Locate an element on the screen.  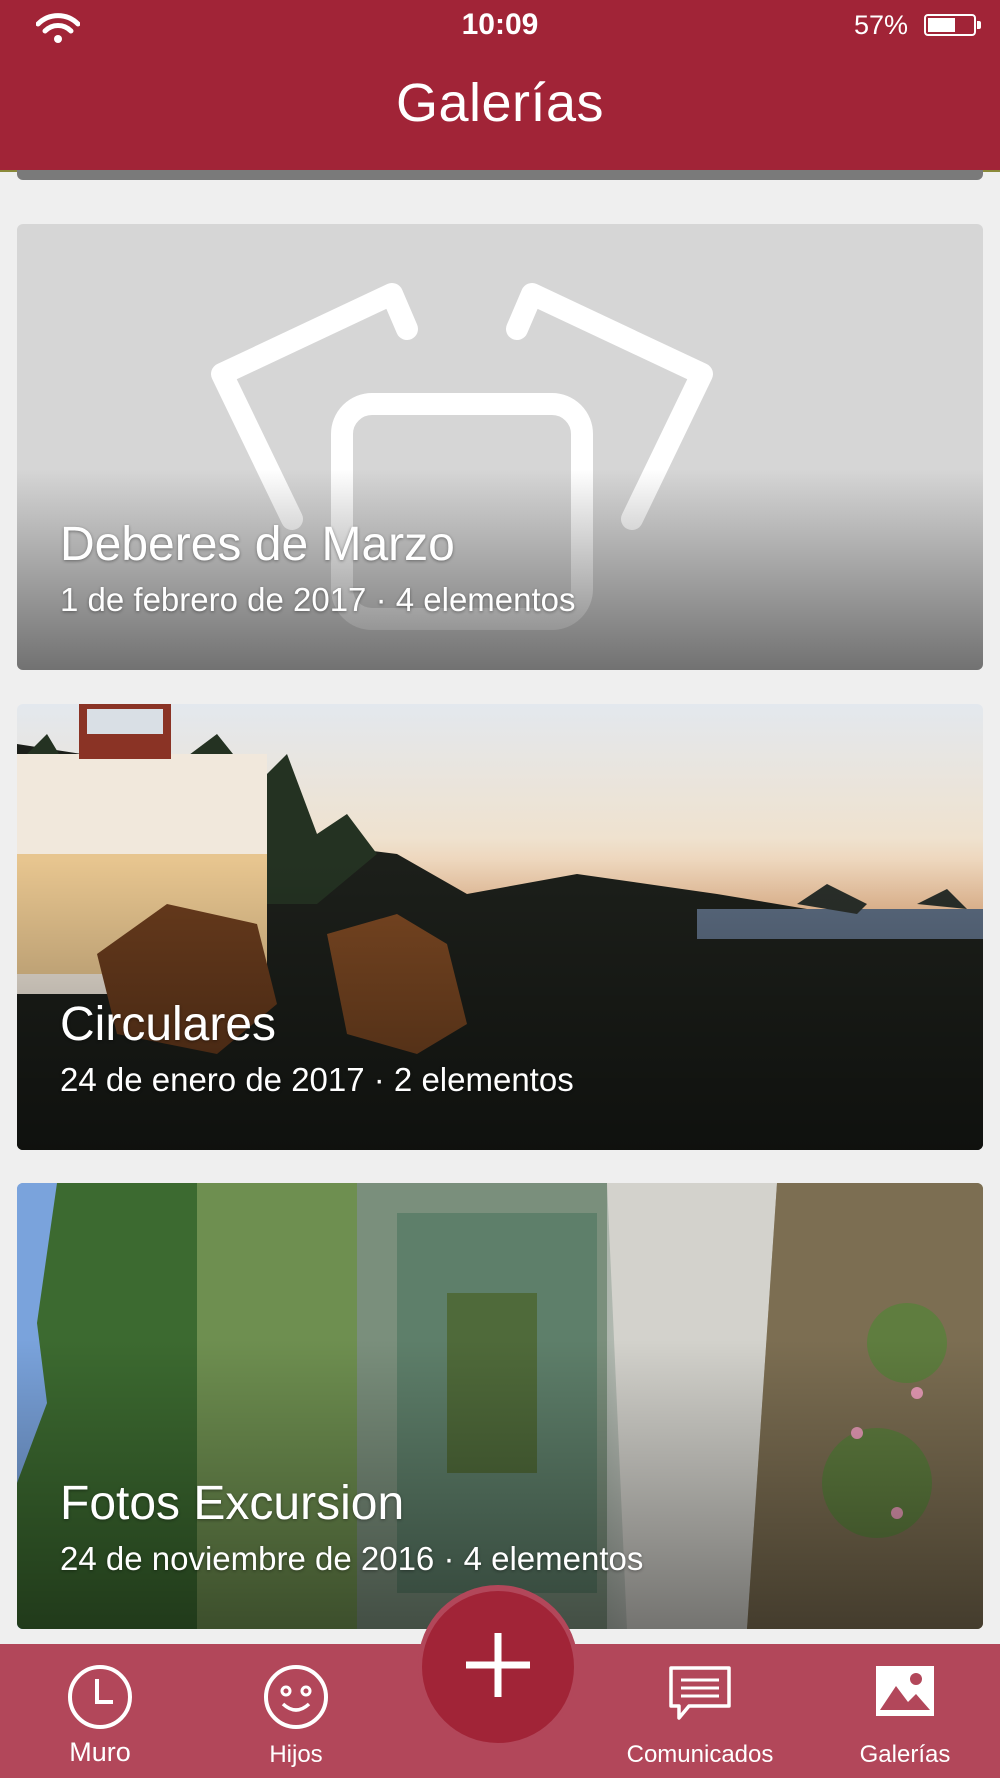
page-title: Galerías is located at coordinates (500, 103).